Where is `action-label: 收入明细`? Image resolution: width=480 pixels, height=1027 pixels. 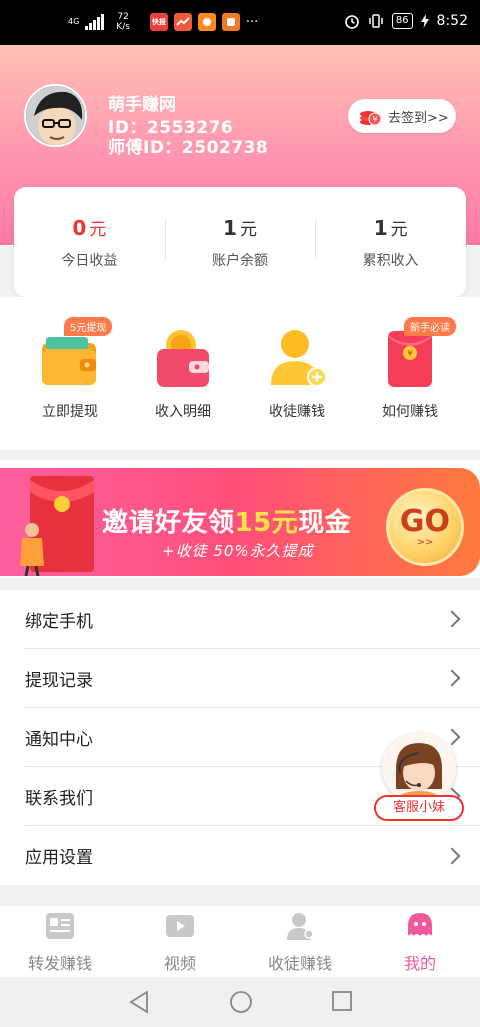 action-label: 收入明细 is located at coordinates (183, 412).